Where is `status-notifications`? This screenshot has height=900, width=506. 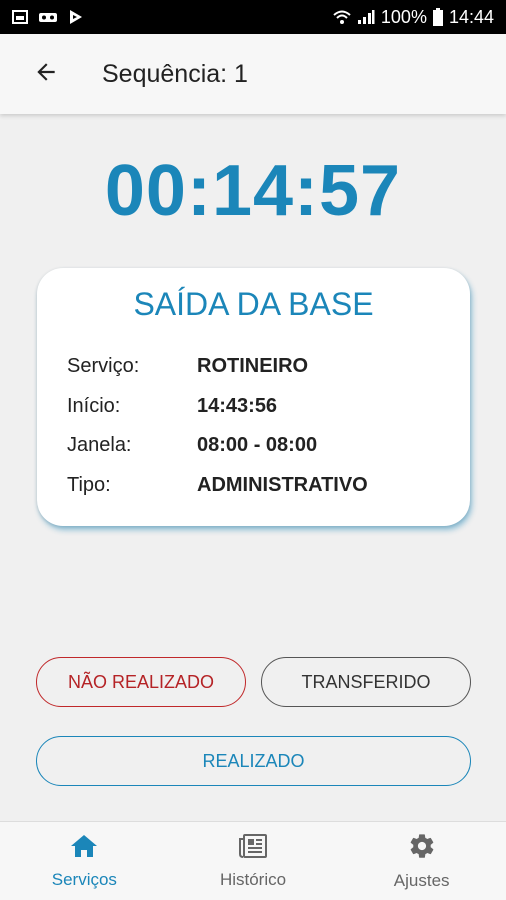
status-notifications is located at coordinates (48, 17).